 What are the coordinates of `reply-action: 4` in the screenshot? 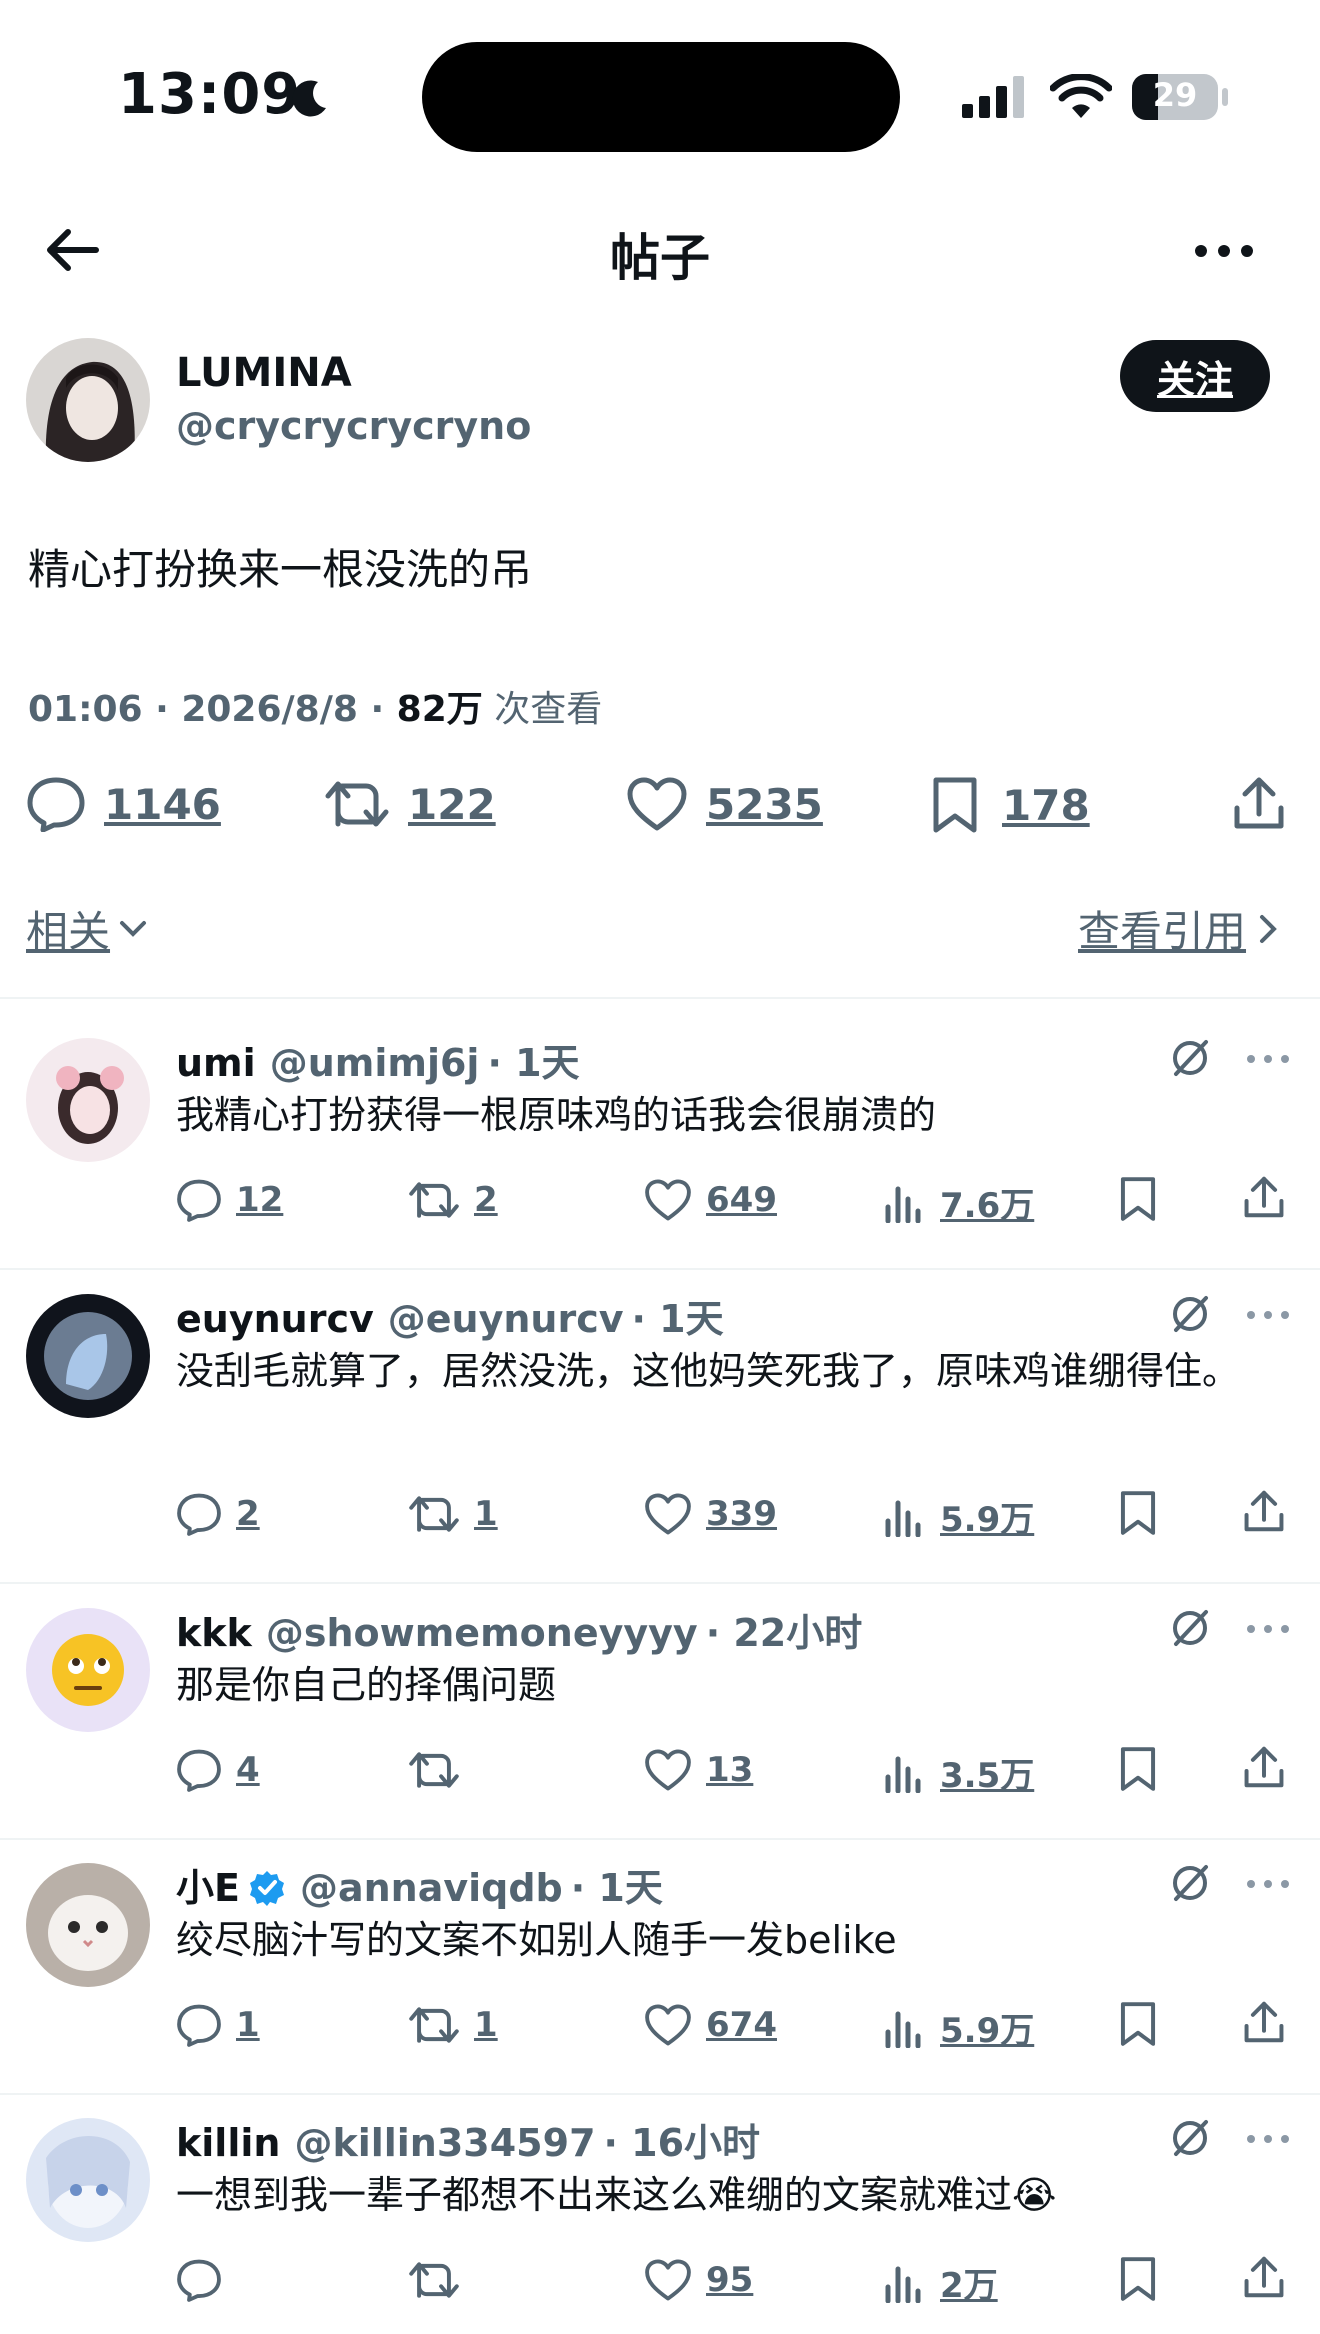 It's located at (218, 1770).